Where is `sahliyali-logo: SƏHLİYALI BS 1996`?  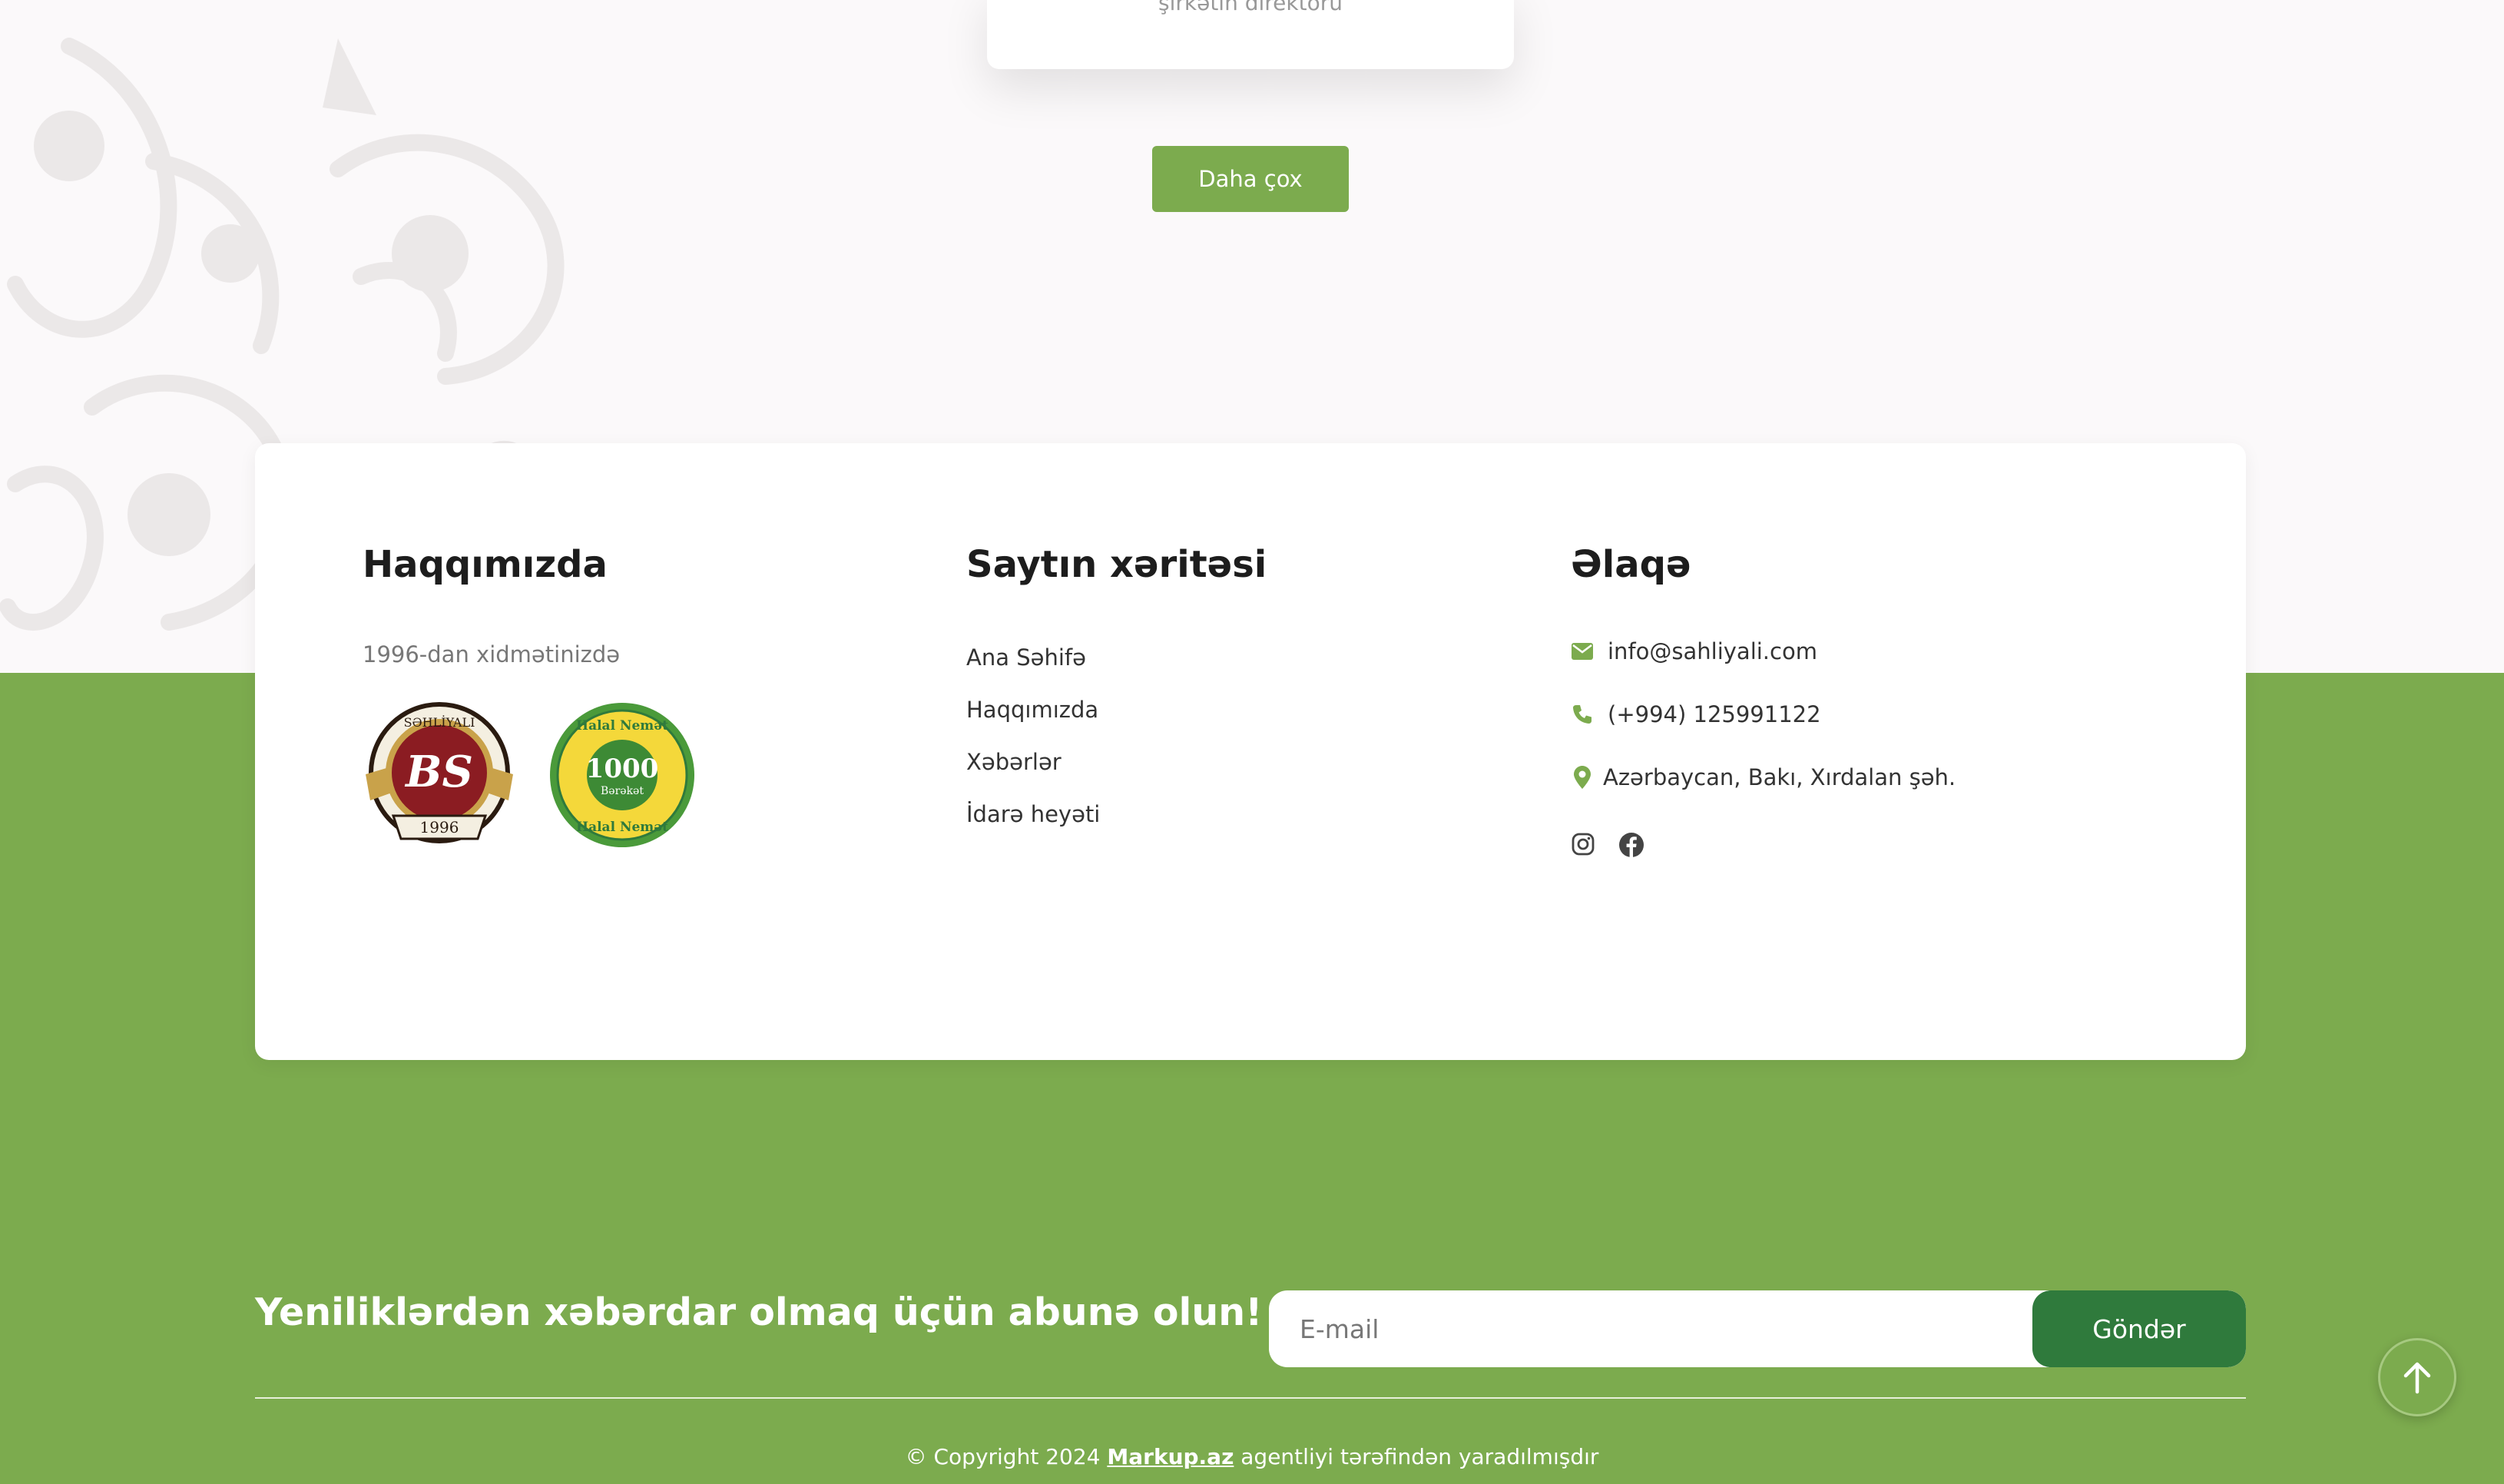 sahliyali-logo: SƏHLİYALI BS 1996 is located at coordinates (439, 772).